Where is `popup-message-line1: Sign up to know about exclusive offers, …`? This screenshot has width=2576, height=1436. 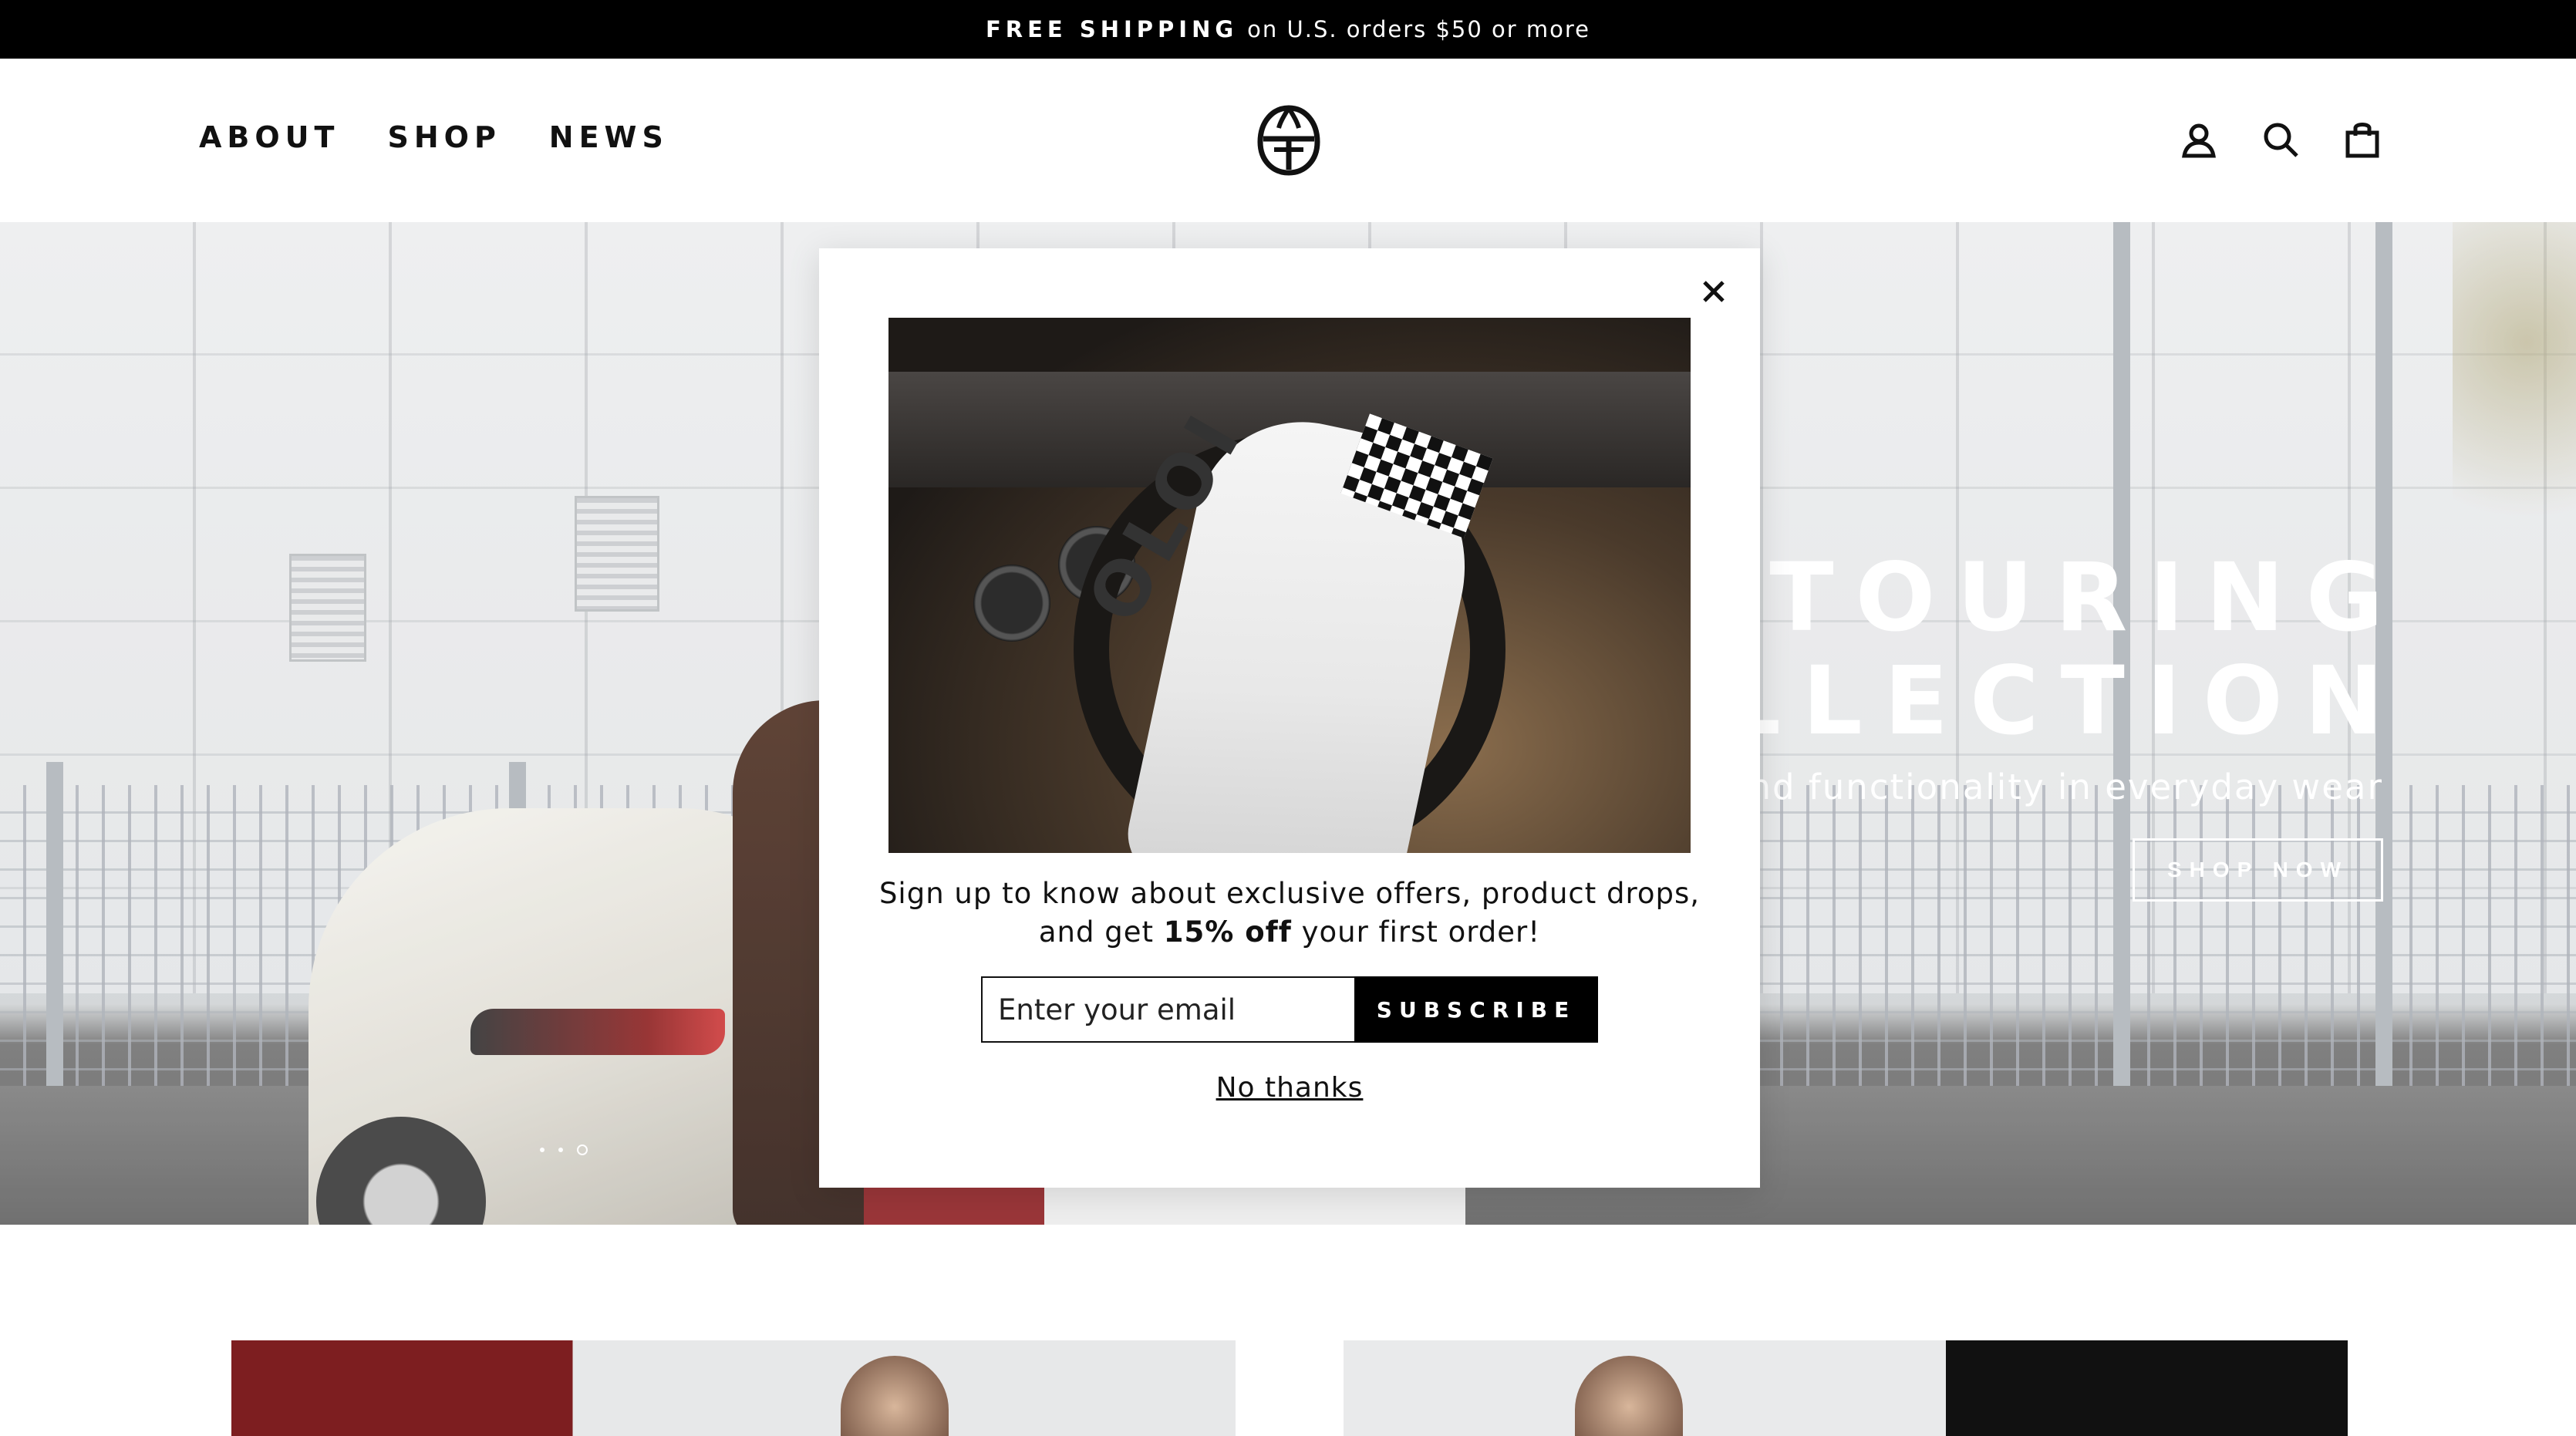
popup-message-line1: Sign up to know about exclusive offers, … is located at coordinates (1289, 893).